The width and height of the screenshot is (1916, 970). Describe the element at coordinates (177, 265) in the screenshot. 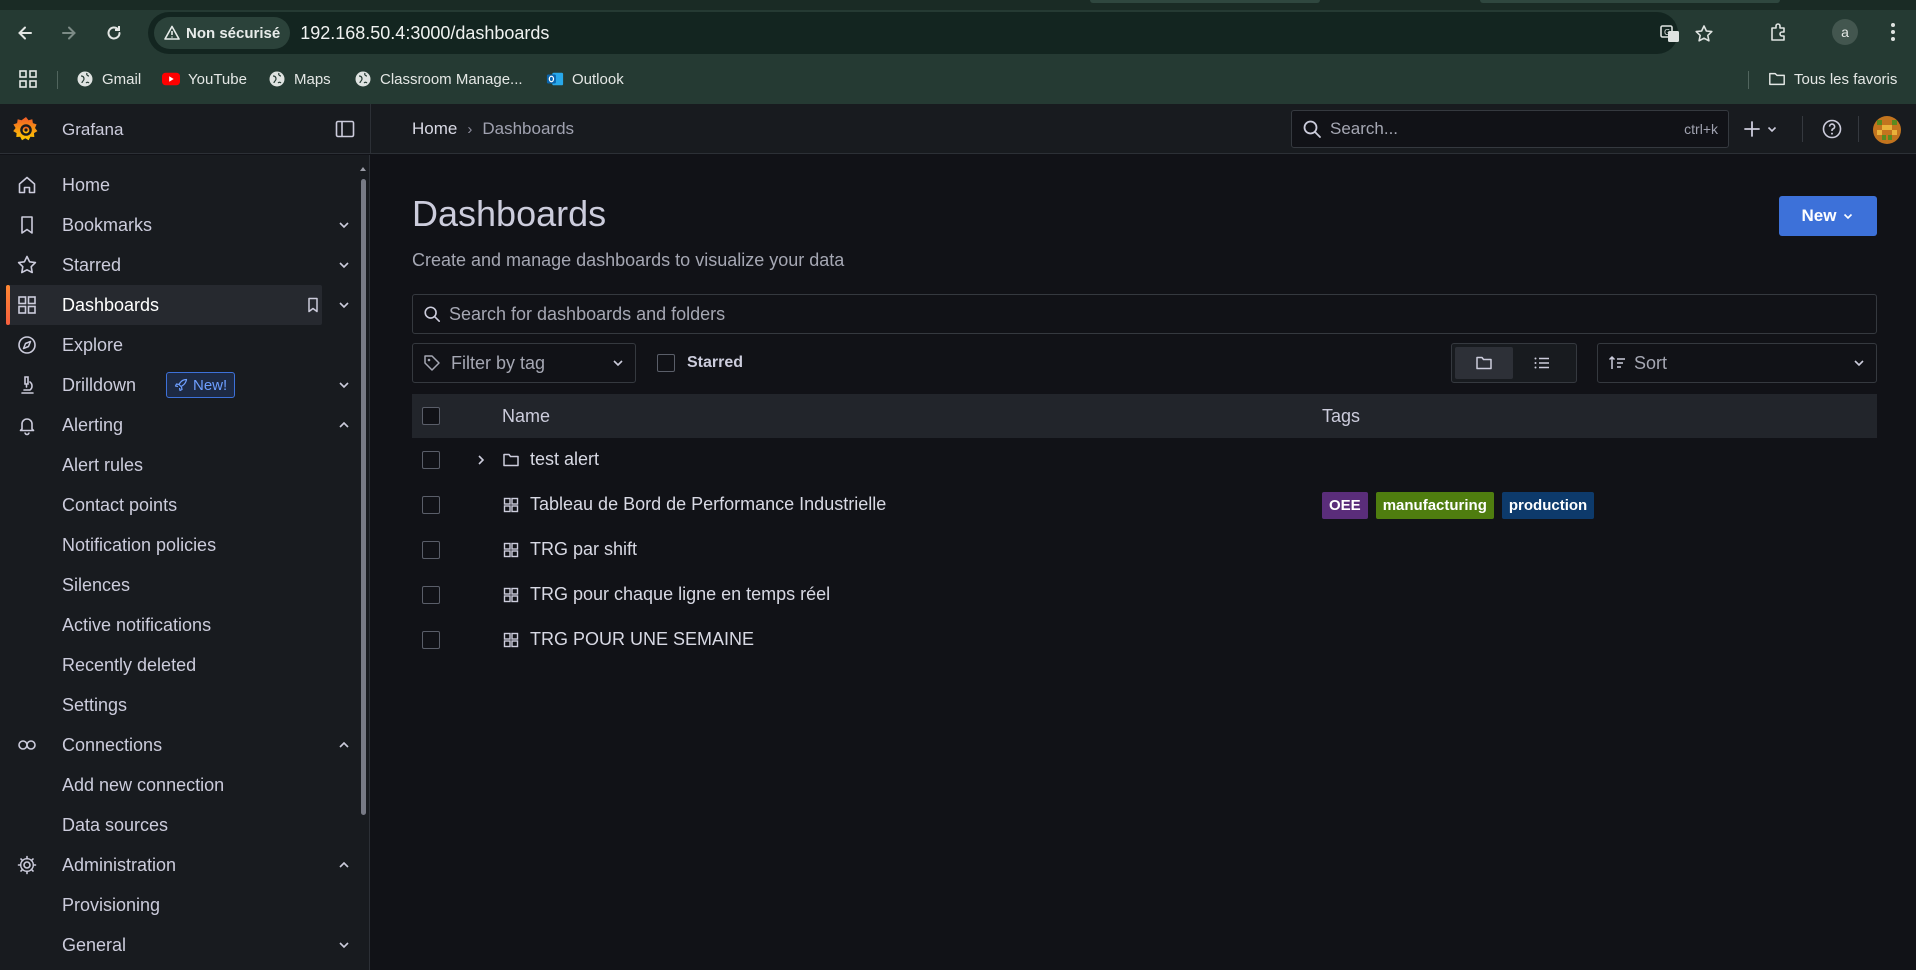

I see `sidebar-item-starred: Starred` at that location.